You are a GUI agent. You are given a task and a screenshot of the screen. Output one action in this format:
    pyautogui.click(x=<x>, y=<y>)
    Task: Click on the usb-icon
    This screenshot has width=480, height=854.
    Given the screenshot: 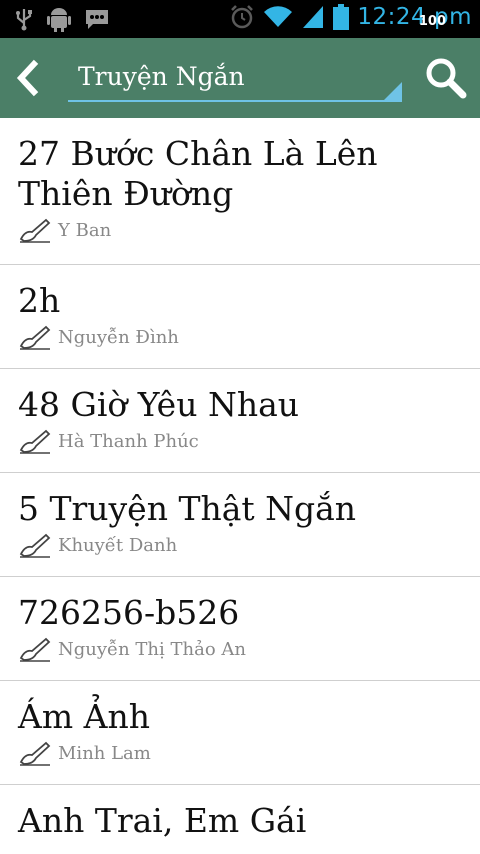 What is the action you would take?
    pyautogui.click(x=24, y=19)
    